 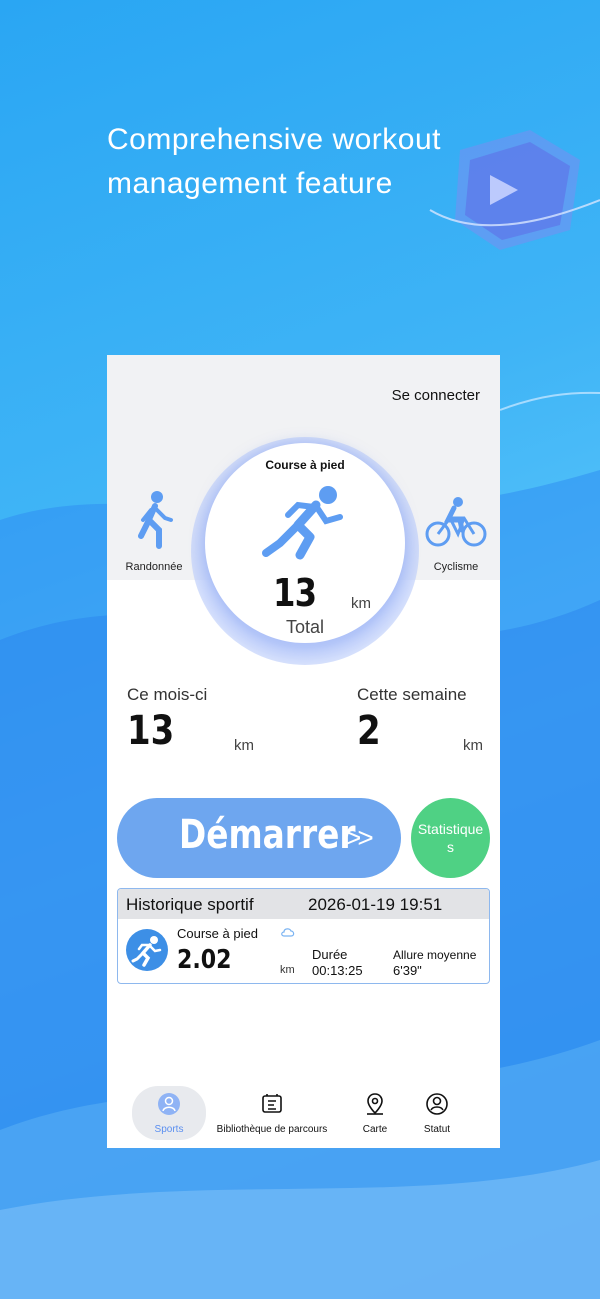 What do you see at coordinates (456, 567) in the screenshot?
I see `sport-label-cycling: Cyclisme` at bounding box center [456, 567].